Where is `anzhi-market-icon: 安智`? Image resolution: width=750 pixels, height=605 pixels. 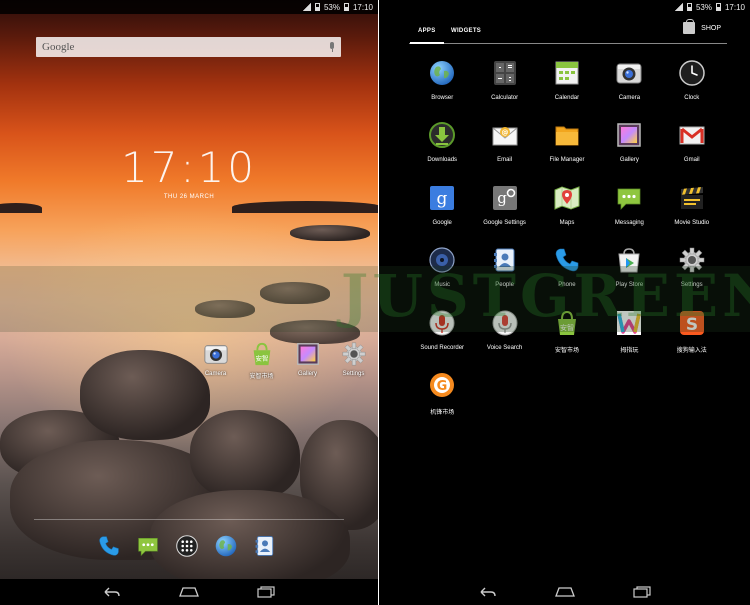 anzhi-market-icon: 安智 is located at coordinates (567, 323).